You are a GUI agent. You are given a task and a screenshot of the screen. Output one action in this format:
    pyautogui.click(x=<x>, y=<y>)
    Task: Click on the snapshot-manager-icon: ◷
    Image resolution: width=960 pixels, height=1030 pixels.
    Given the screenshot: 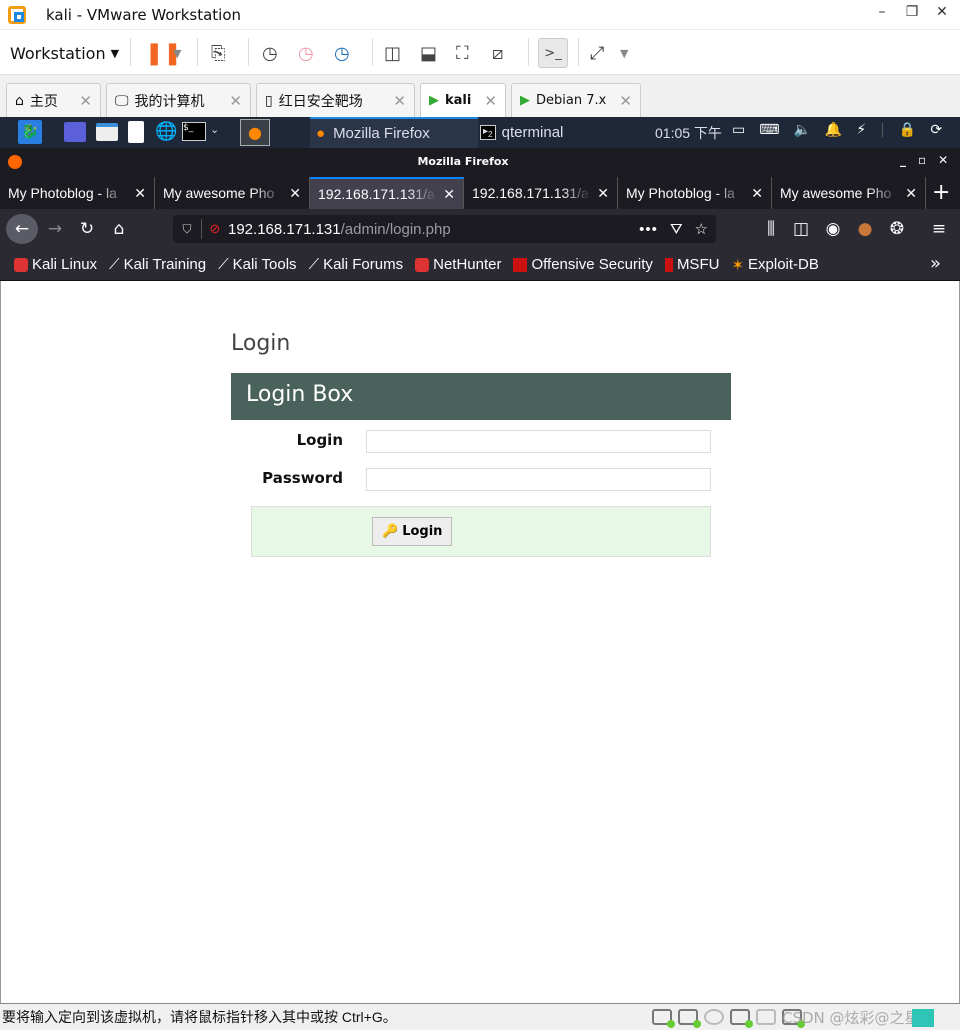 What is the action you would take?
    pyautogui.click(x=342, y=53)
    